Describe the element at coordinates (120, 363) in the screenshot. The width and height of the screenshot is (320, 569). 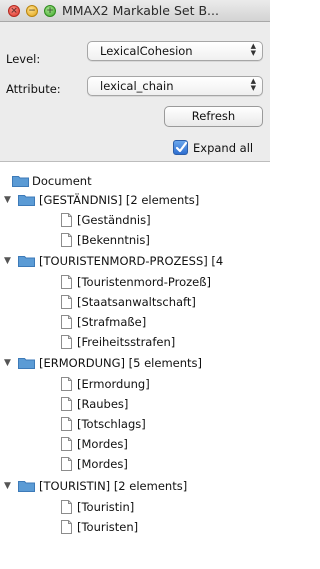
I see `tree-group-label: [ERMORDUNG] [5 elements]` at that location.